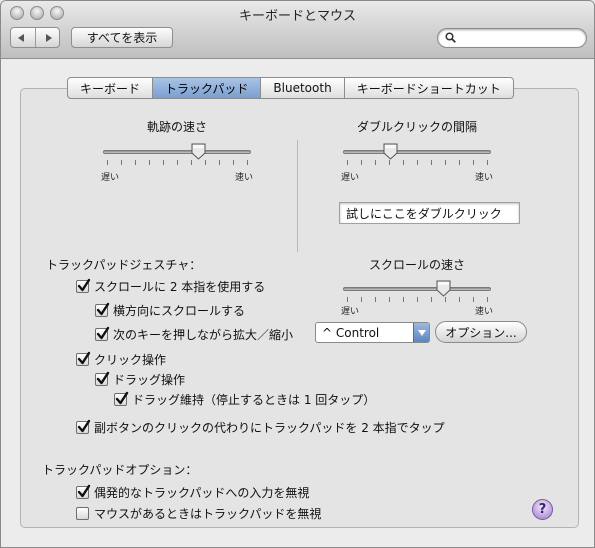 This screenshot has height=548, width=595. I want to click on back-forward-control, so click(35, 37).